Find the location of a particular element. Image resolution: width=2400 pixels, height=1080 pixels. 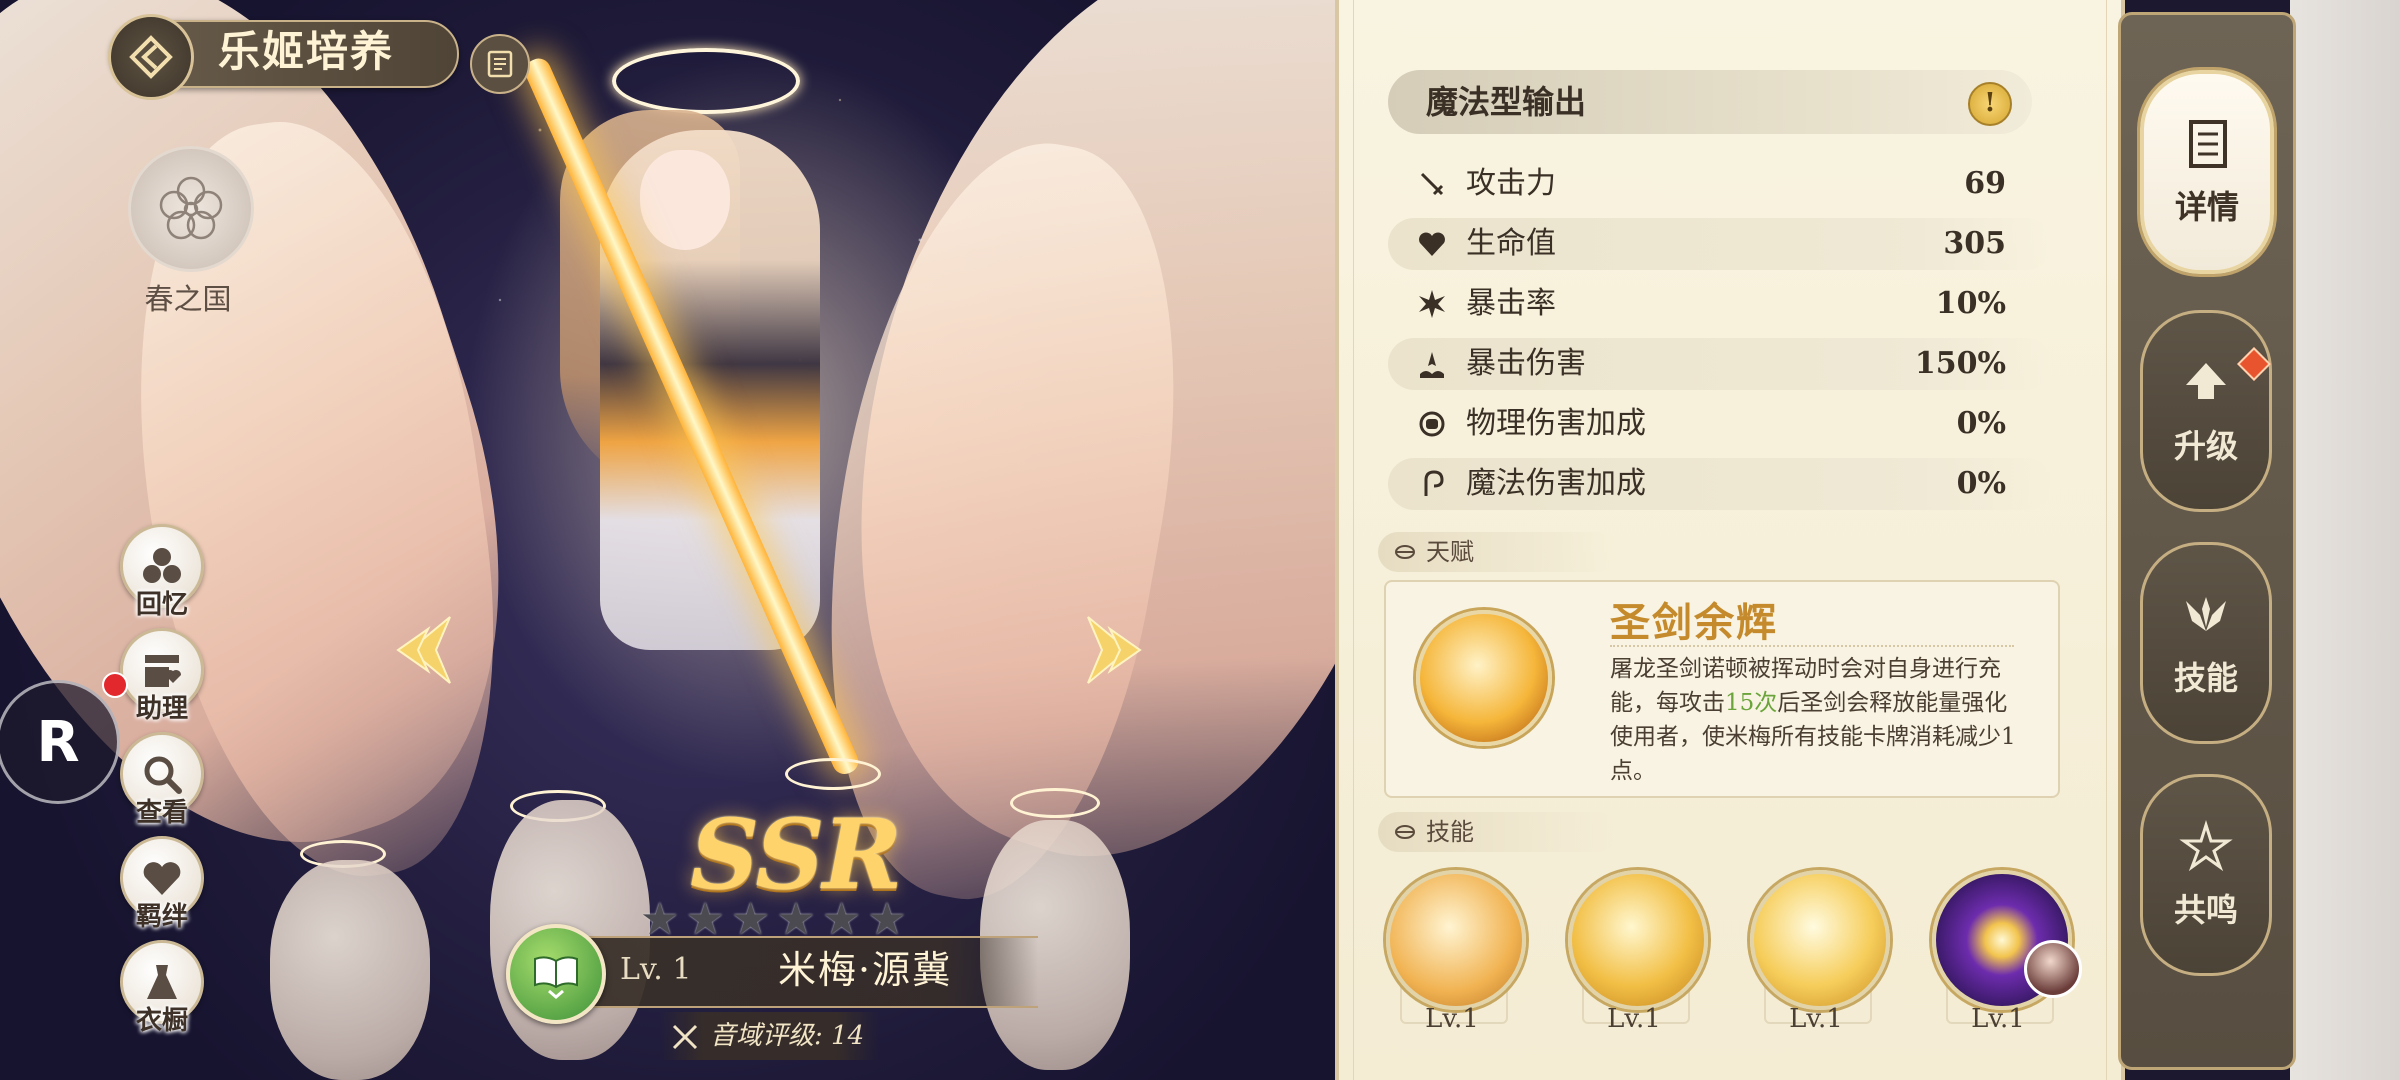

tab-skills-label: 技能 is located at coordinates (2205, 678).